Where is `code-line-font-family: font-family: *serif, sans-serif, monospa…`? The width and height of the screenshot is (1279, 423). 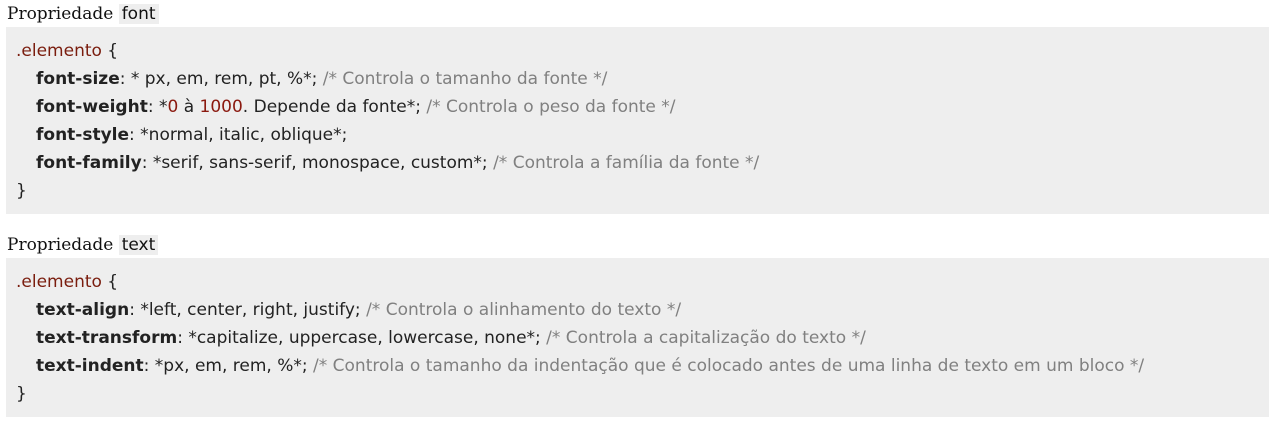 code-line-font-family: font-family: *serif, sans-serif, monospa… is located at coordinates (642, 163).